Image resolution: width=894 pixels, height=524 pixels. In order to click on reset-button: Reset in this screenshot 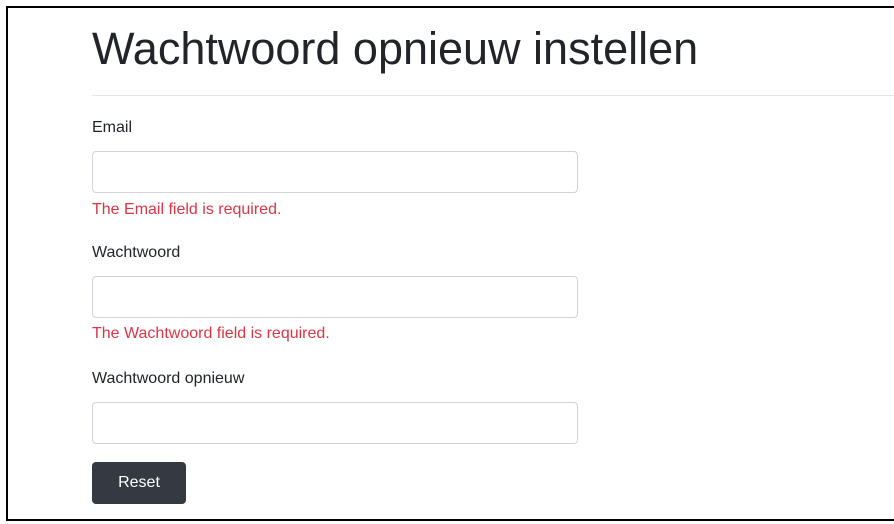, I will do `click(139, 483)`.